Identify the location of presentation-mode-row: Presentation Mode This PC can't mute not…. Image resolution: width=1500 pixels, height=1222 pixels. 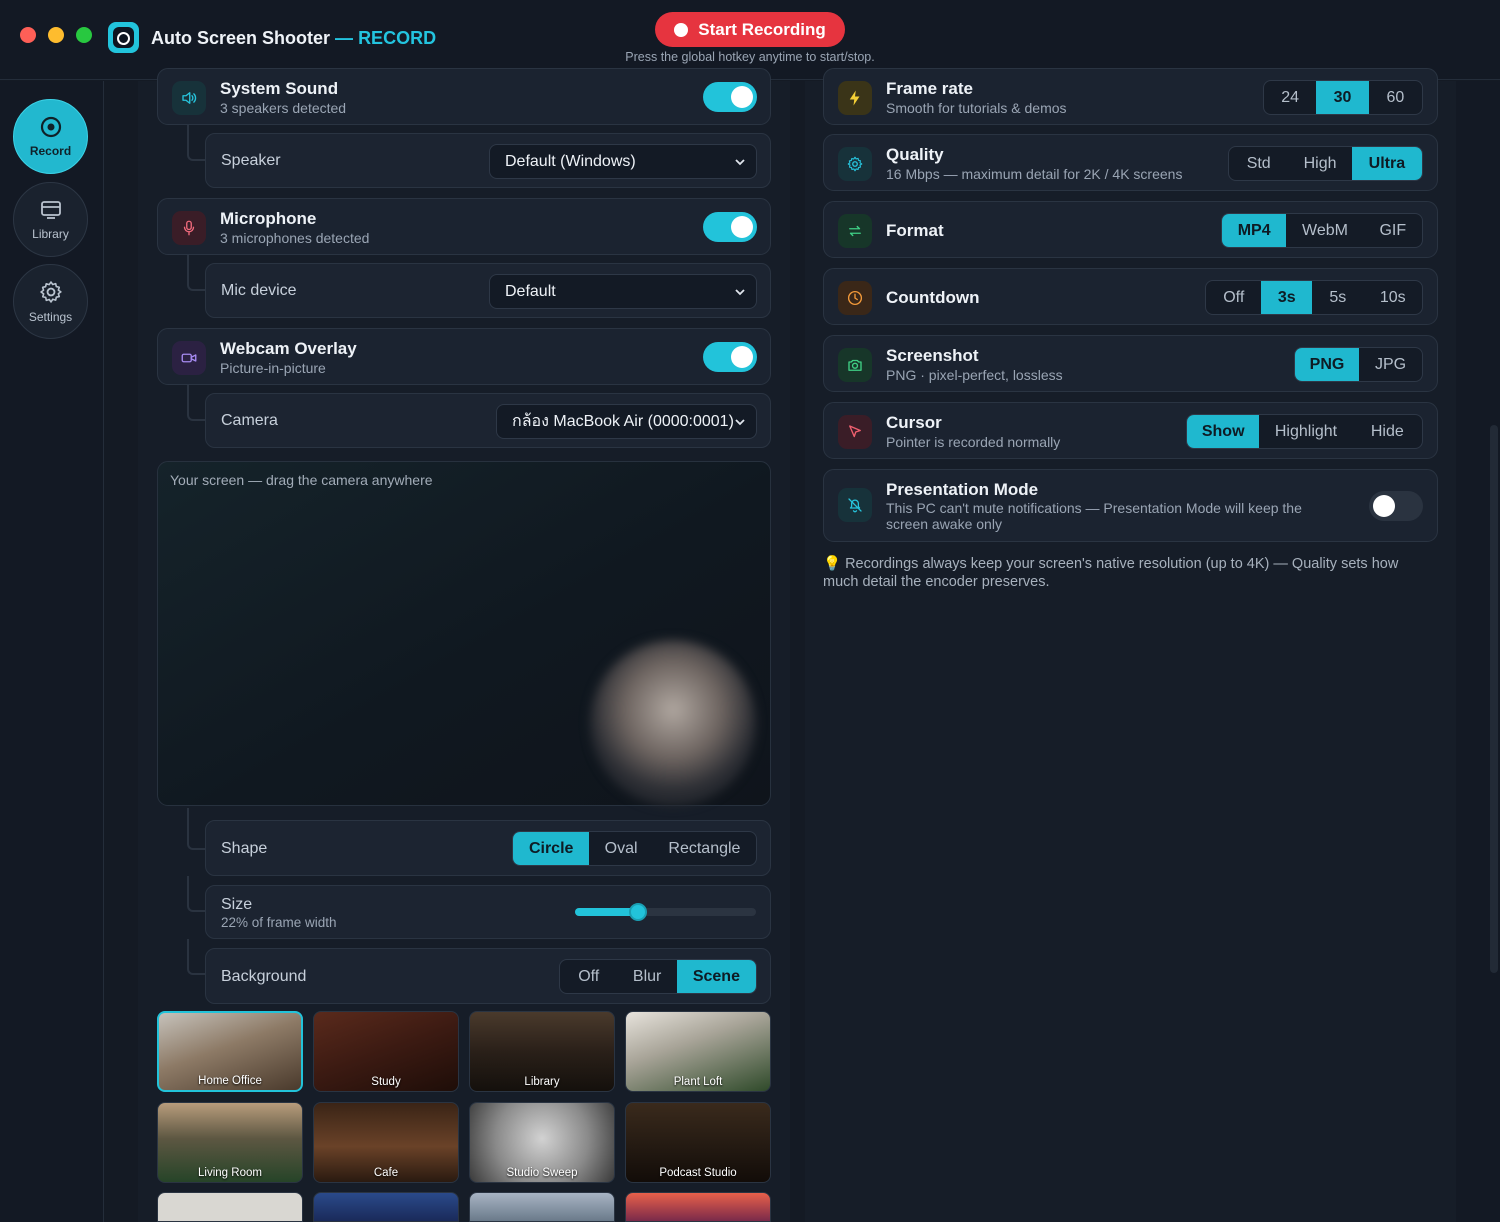
(1130, 505).